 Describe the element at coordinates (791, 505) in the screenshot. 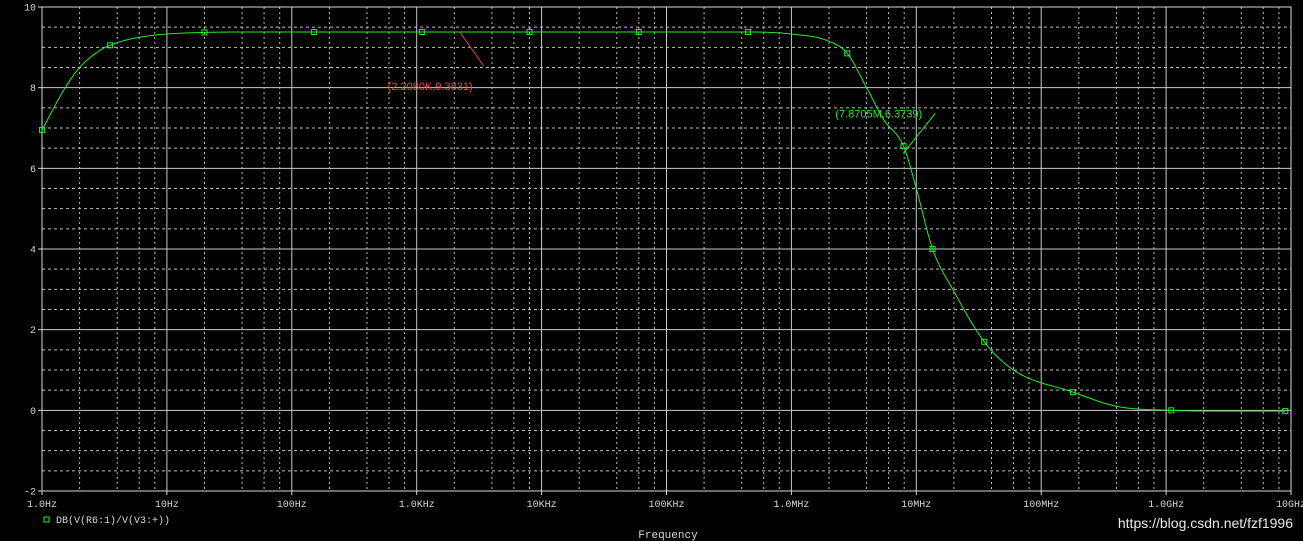

I see `x-tick-label: 1.0MHz` at that location.